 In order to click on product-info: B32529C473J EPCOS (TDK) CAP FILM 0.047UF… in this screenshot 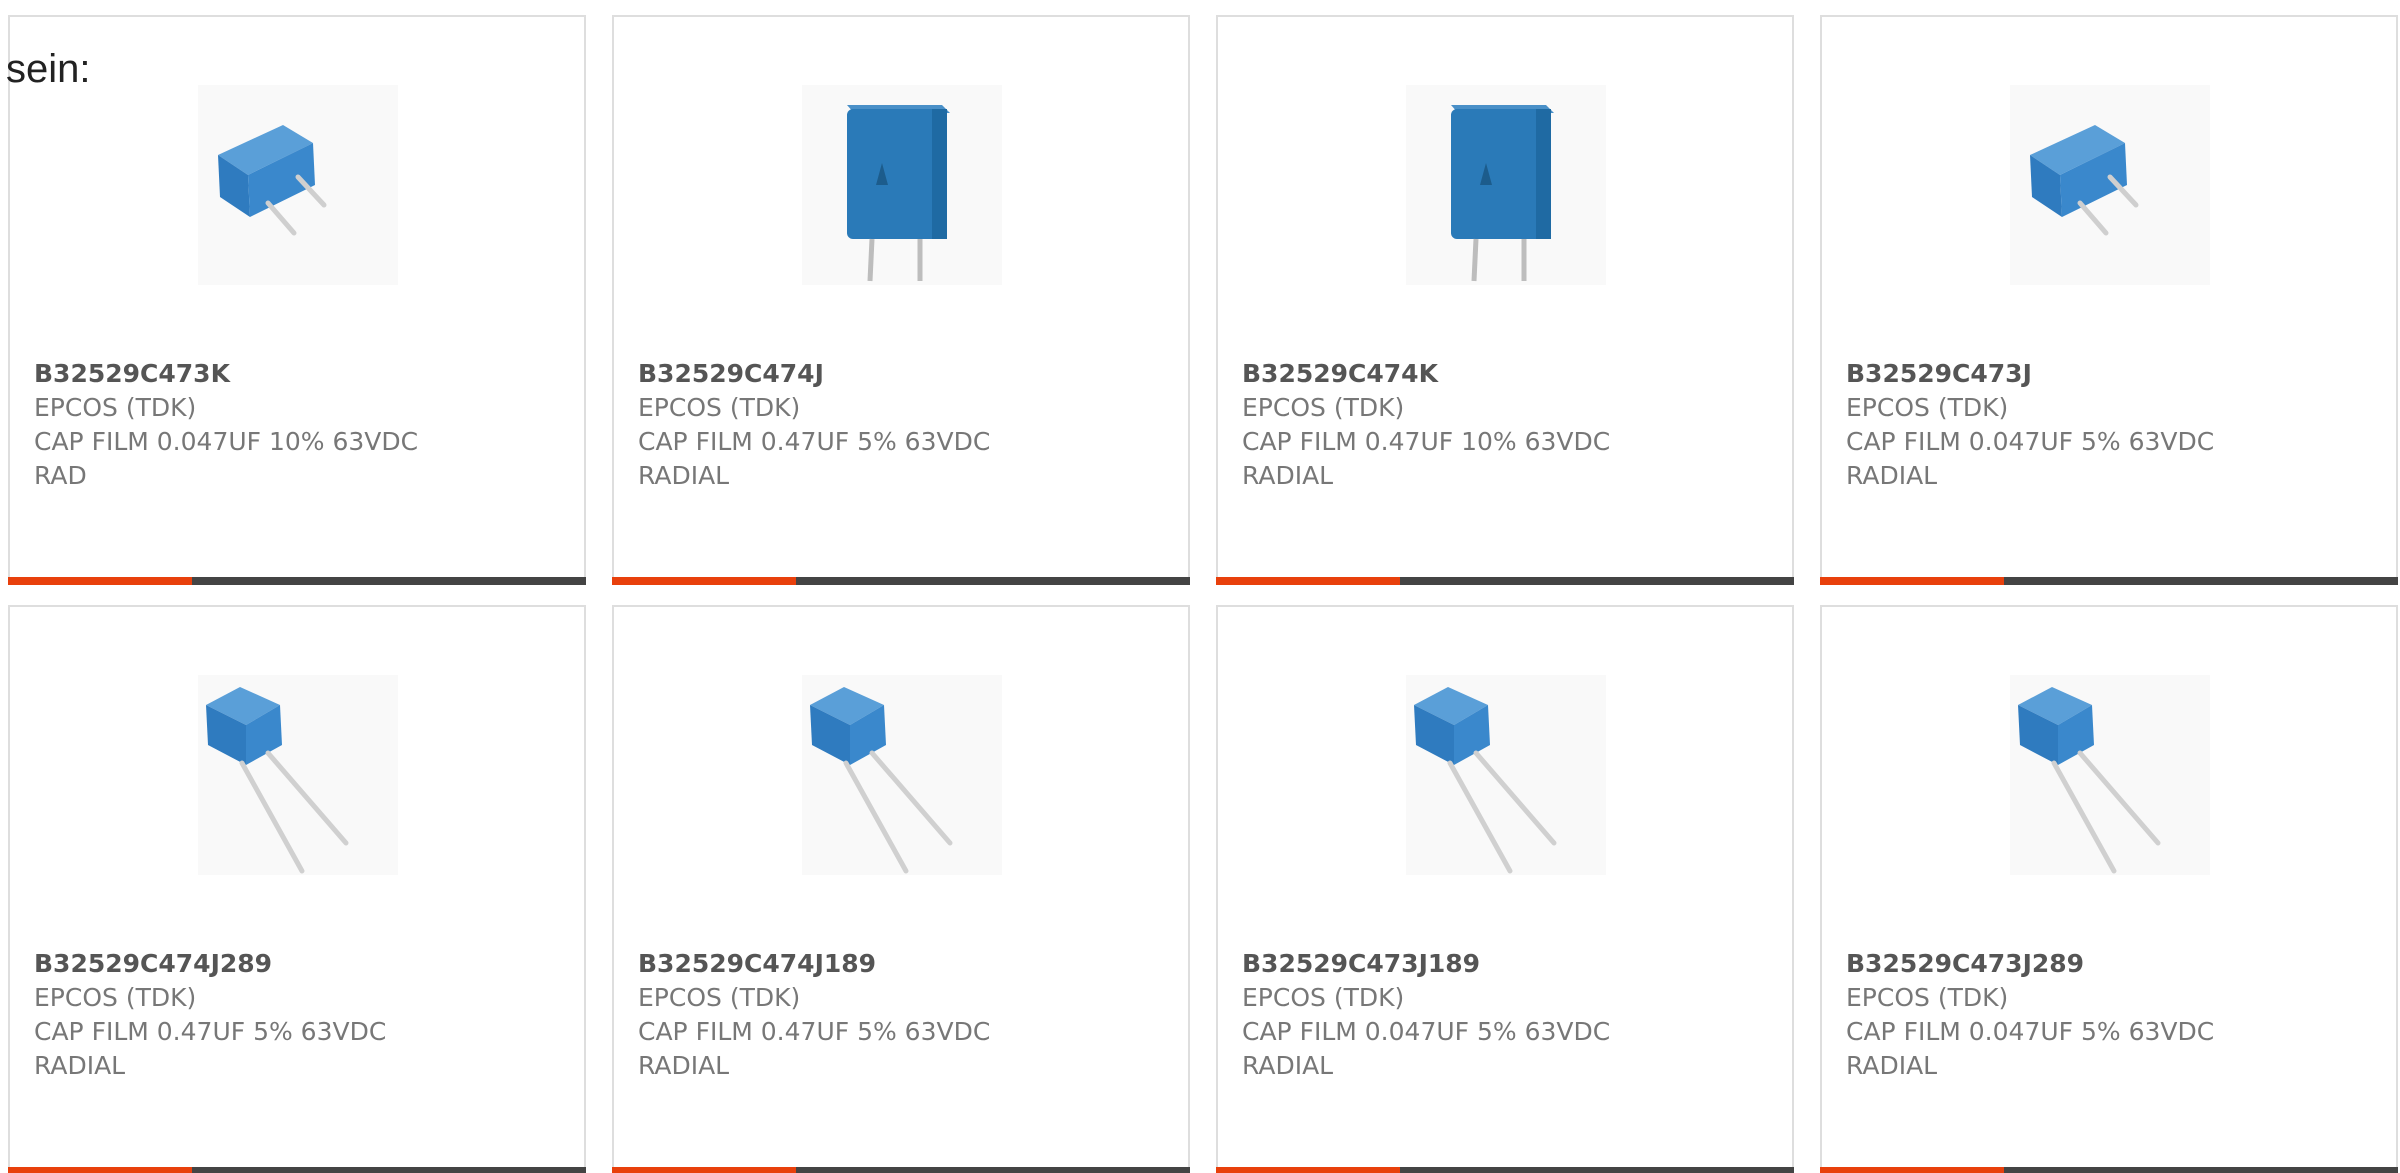, I will do `click(2115, 425)`.